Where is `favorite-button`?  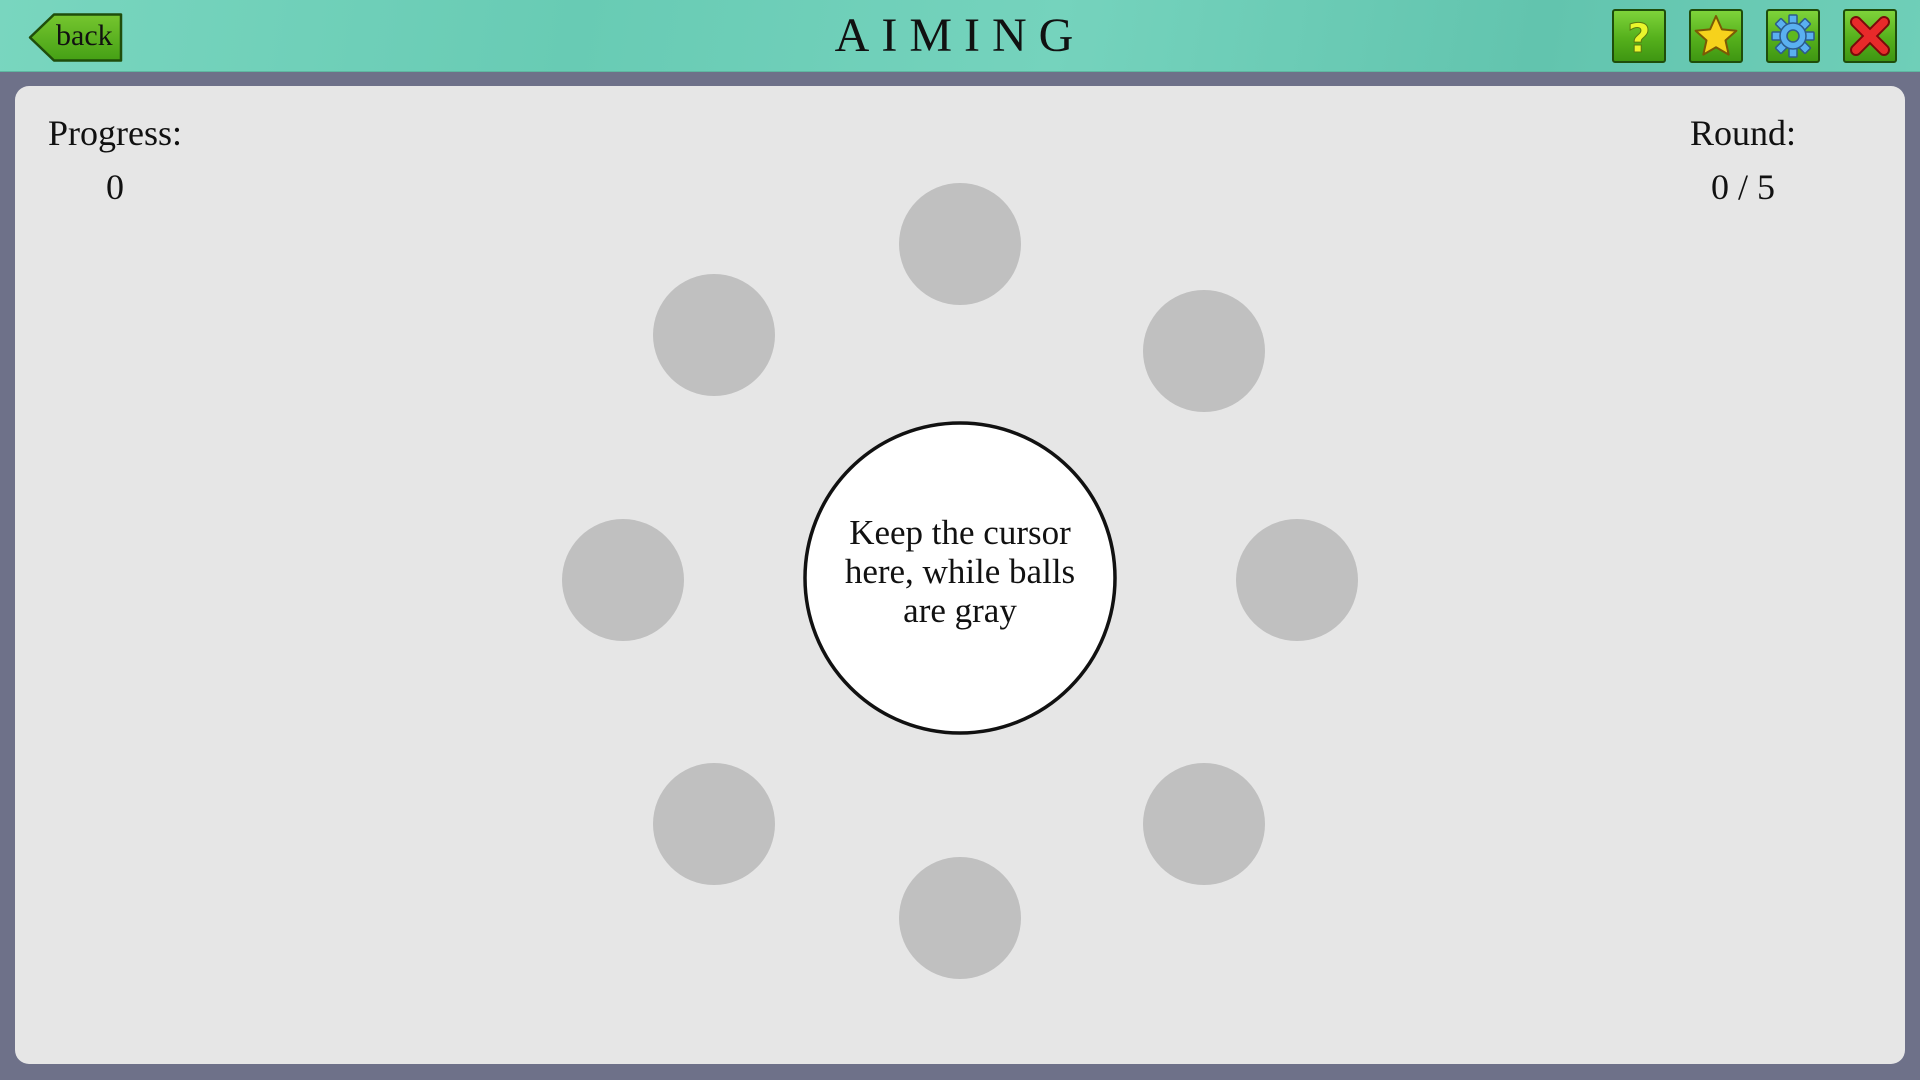 favorite-button is located at coordinates (1716, 36).